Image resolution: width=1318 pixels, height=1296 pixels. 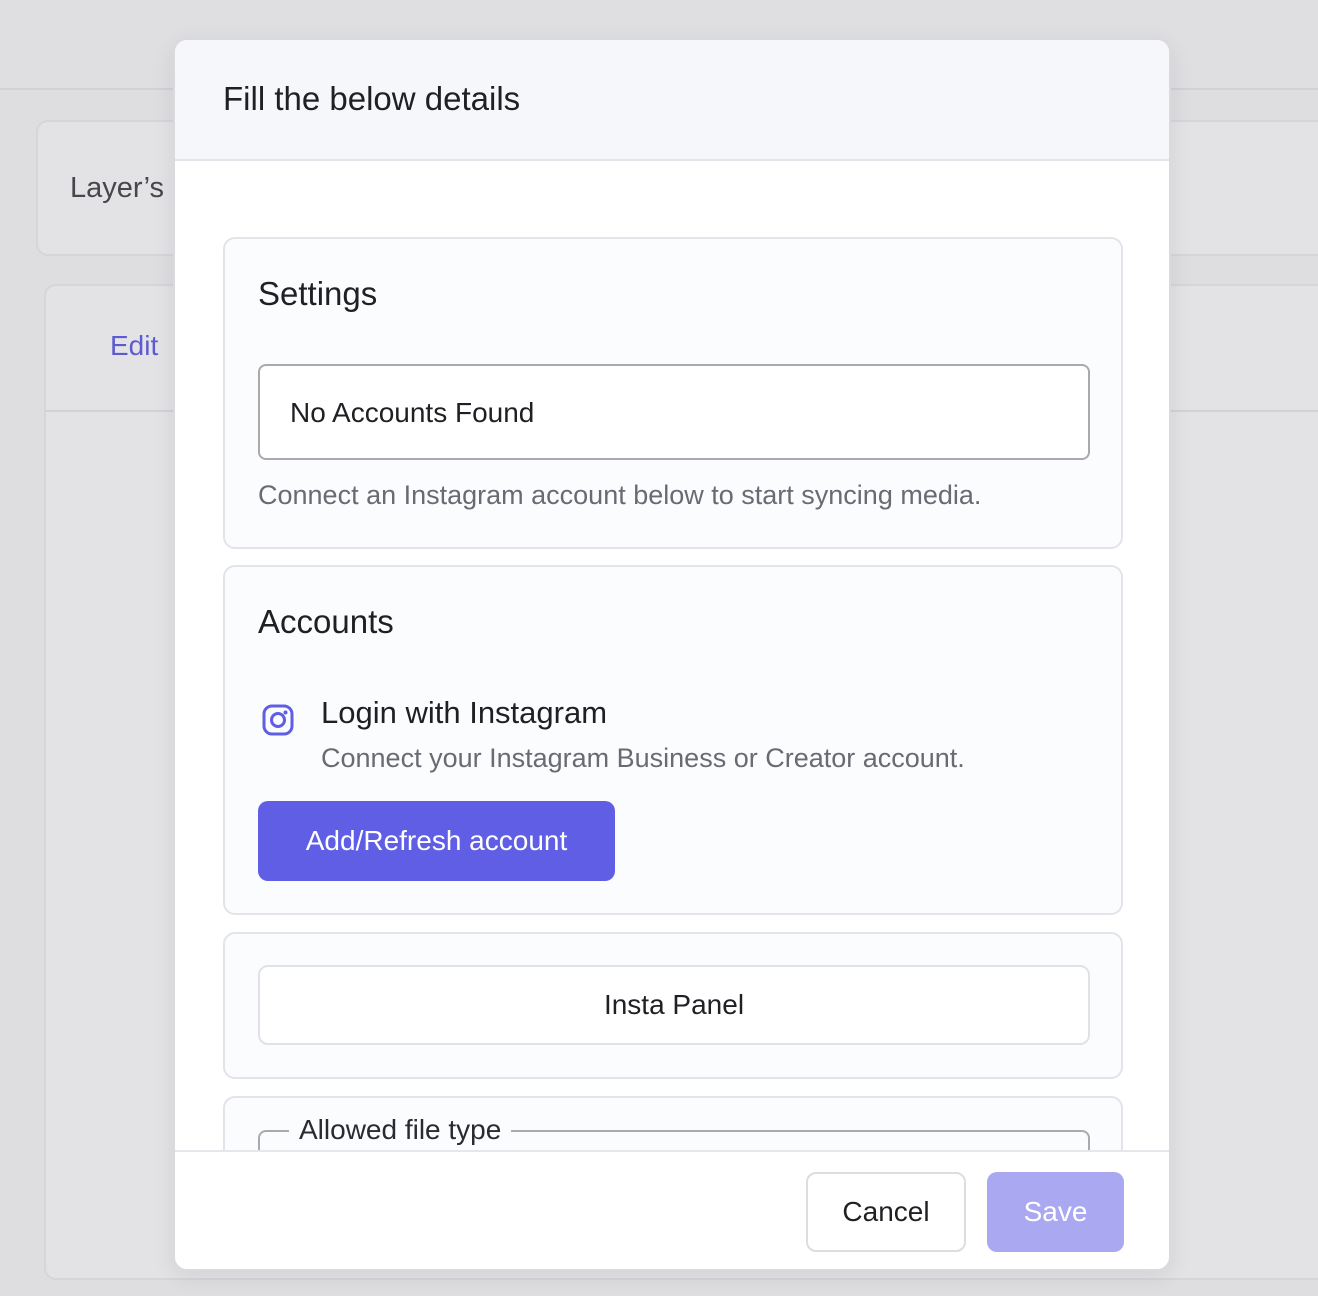 What do you see at coordinates (278, 722) in the screenshot?
I see `instagram-icon` at bounding box center [278, 722].